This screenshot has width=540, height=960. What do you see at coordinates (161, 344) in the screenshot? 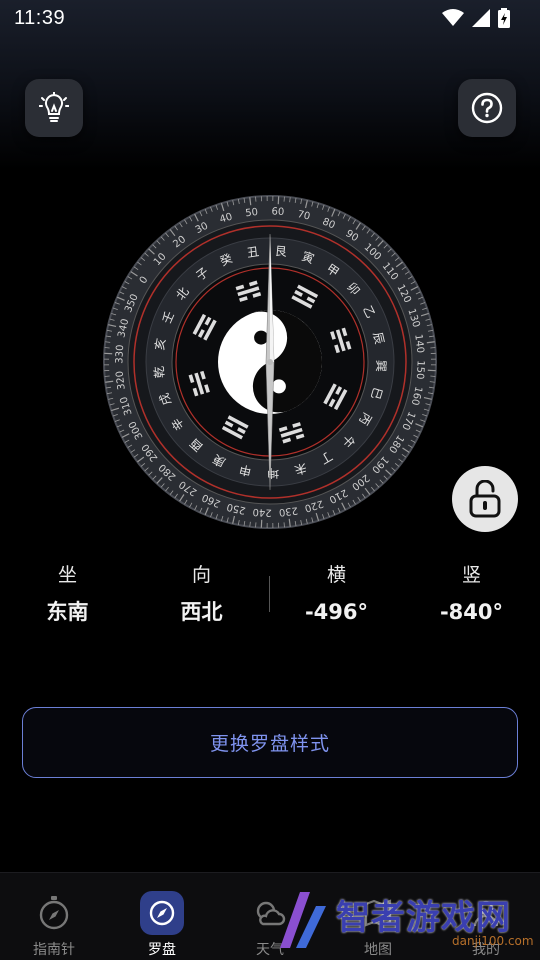
I see `mountain-label: 亥` at bounding box center [161, 344].